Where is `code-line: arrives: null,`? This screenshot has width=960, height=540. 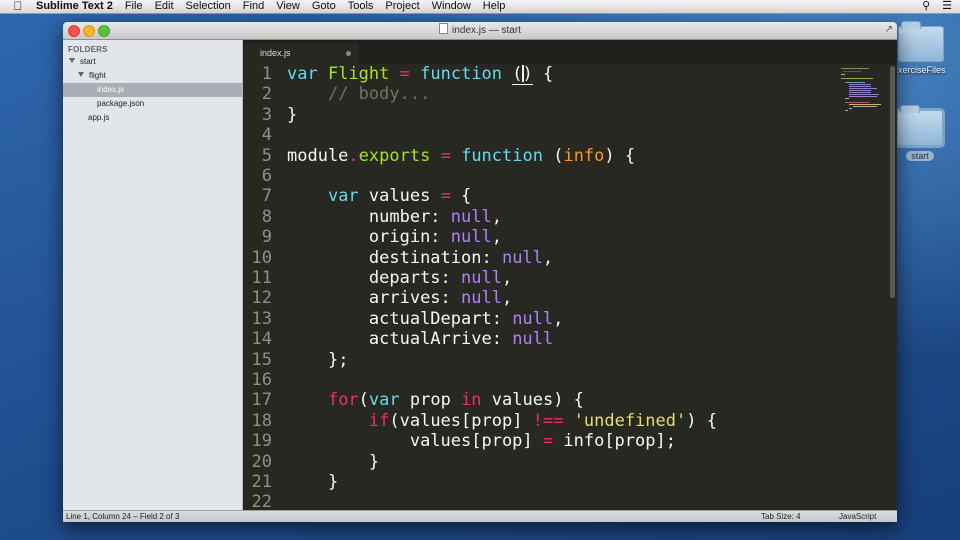 code-line: arrives: null, is located at coordinates (440, 298).